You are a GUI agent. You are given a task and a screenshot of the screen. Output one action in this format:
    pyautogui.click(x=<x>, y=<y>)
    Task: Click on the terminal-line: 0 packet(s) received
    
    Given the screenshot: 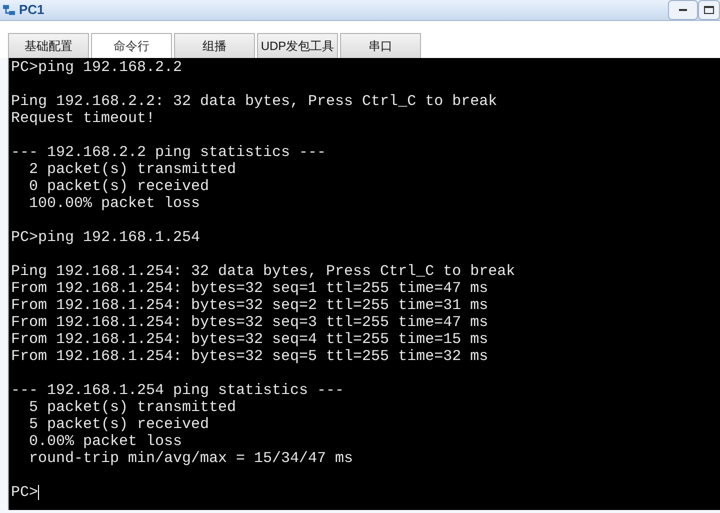 What is the action you would take?
    pyautogui.click(x=119, y=186)
    